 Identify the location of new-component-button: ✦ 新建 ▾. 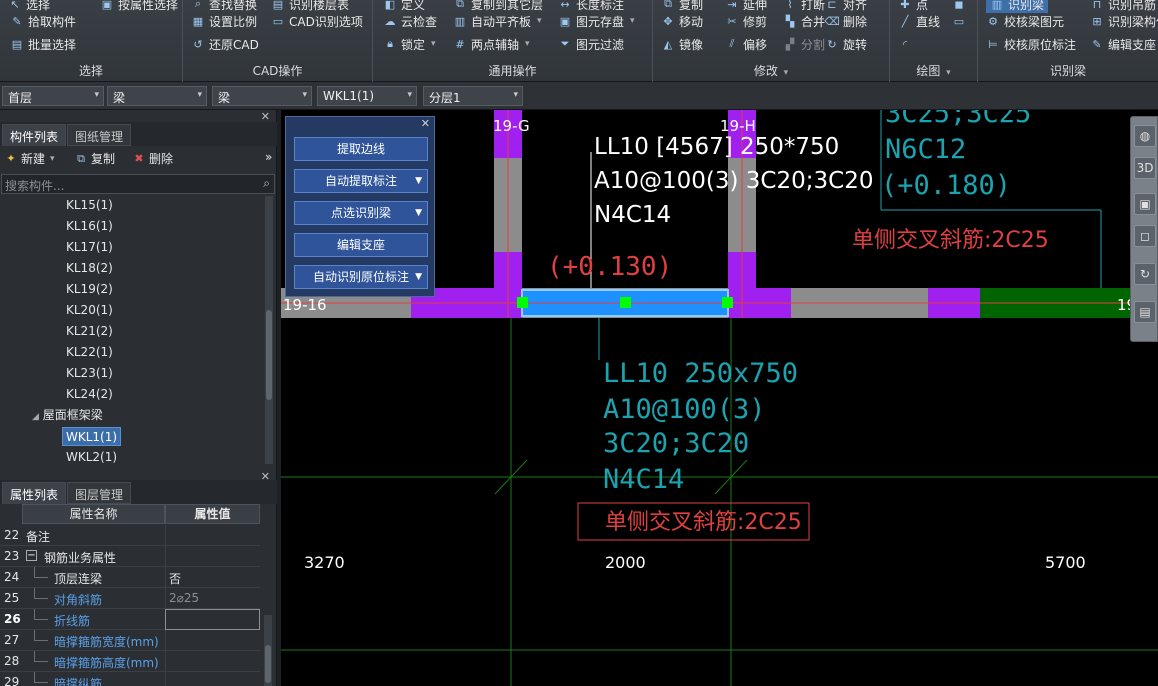
(29, 158).